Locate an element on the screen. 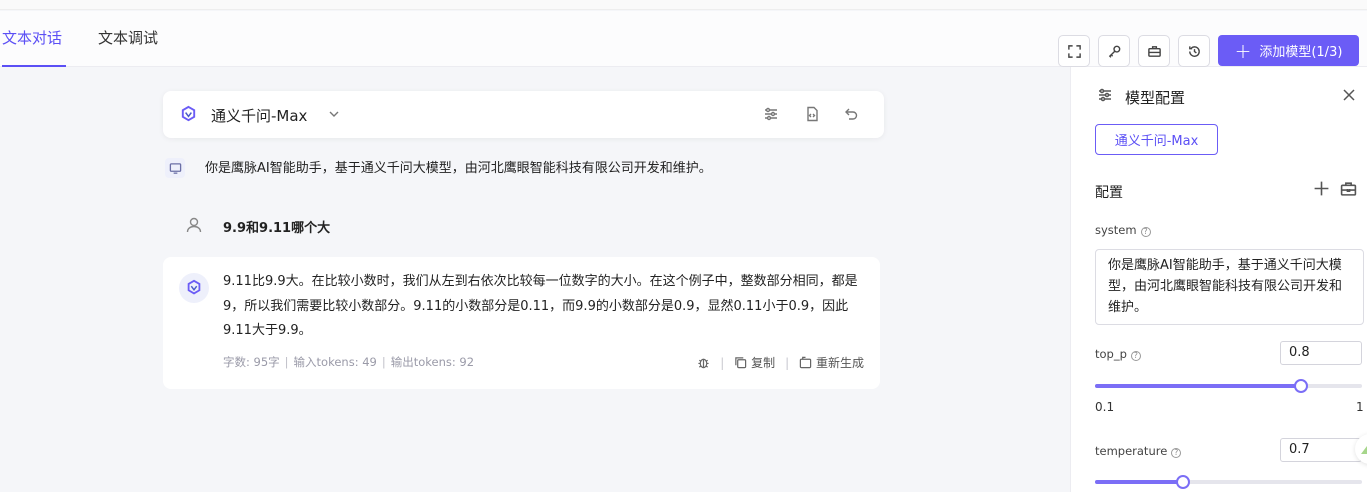 The image size is (1367, 492). history-button is located at coordinates (1194, 51).